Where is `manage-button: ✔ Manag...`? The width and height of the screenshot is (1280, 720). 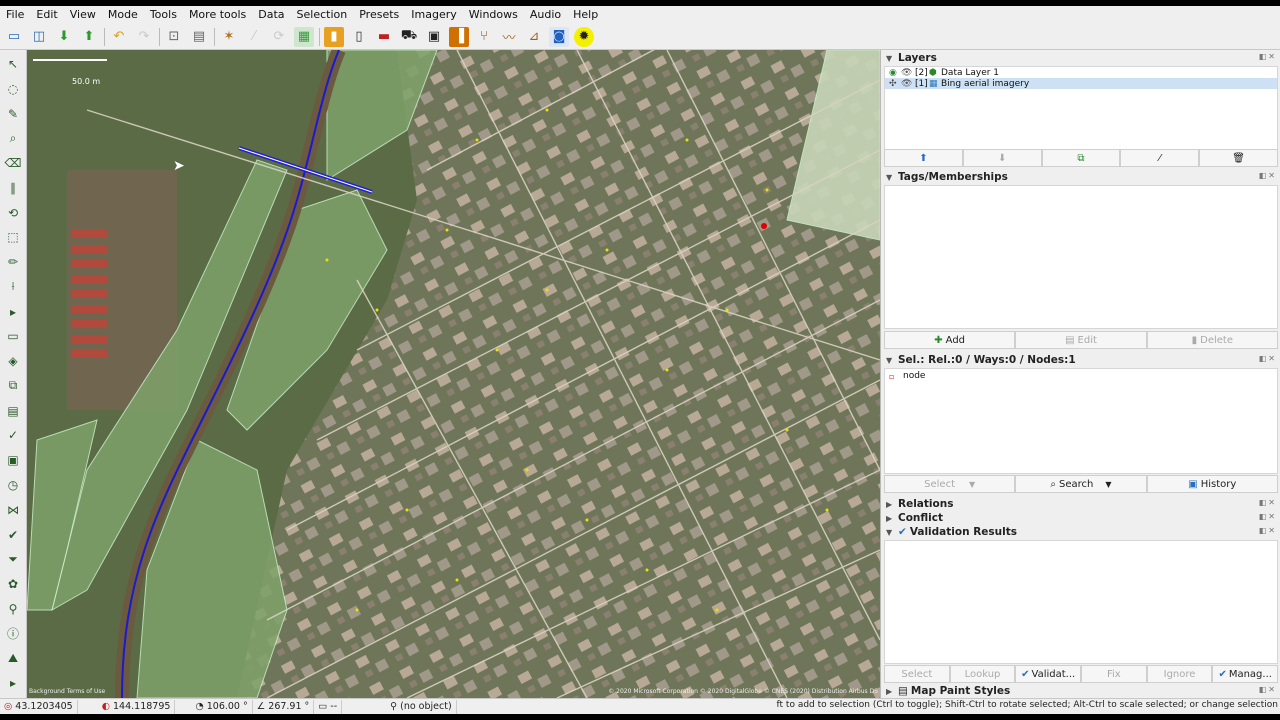 manage-button: ✔ Manag... is located at coordinates (1245, 674).